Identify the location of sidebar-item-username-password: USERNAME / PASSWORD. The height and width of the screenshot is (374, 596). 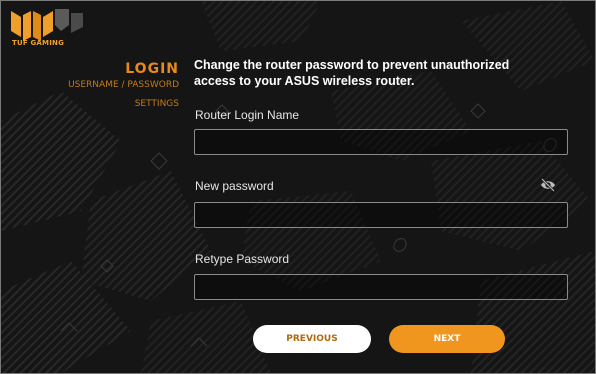
(90, 85).